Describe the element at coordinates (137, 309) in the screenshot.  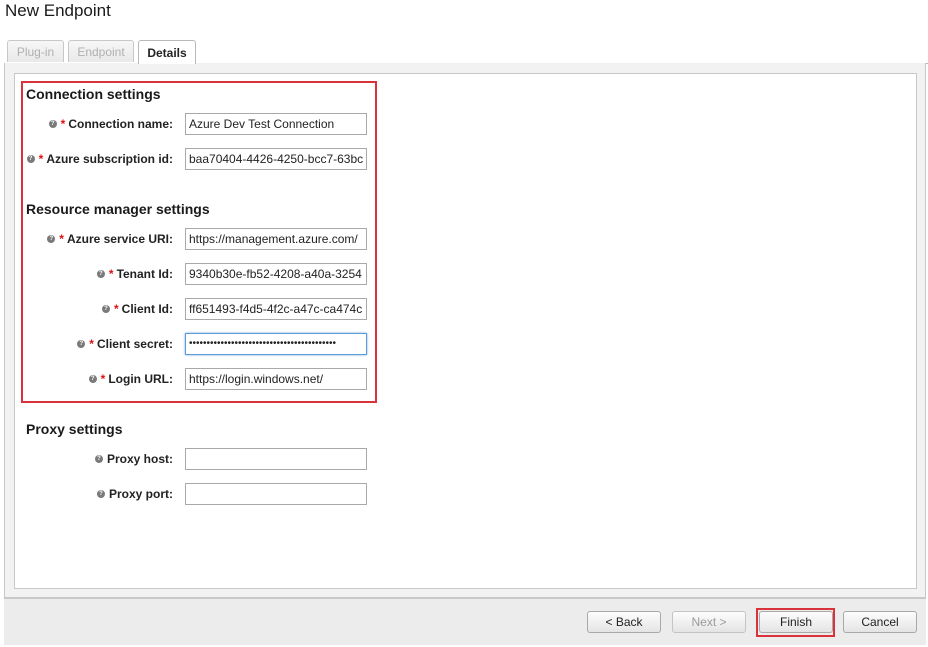
I see `client-id-label: ? * Client Id:` at that location.